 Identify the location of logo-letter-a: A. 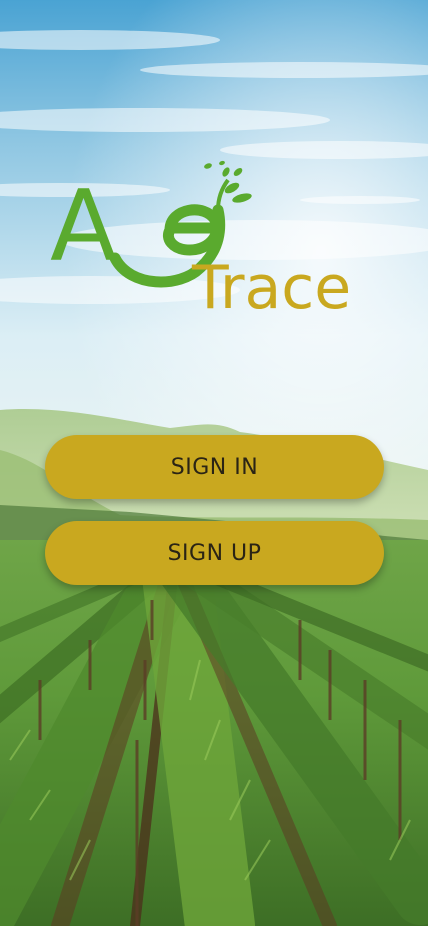
(83, 227).